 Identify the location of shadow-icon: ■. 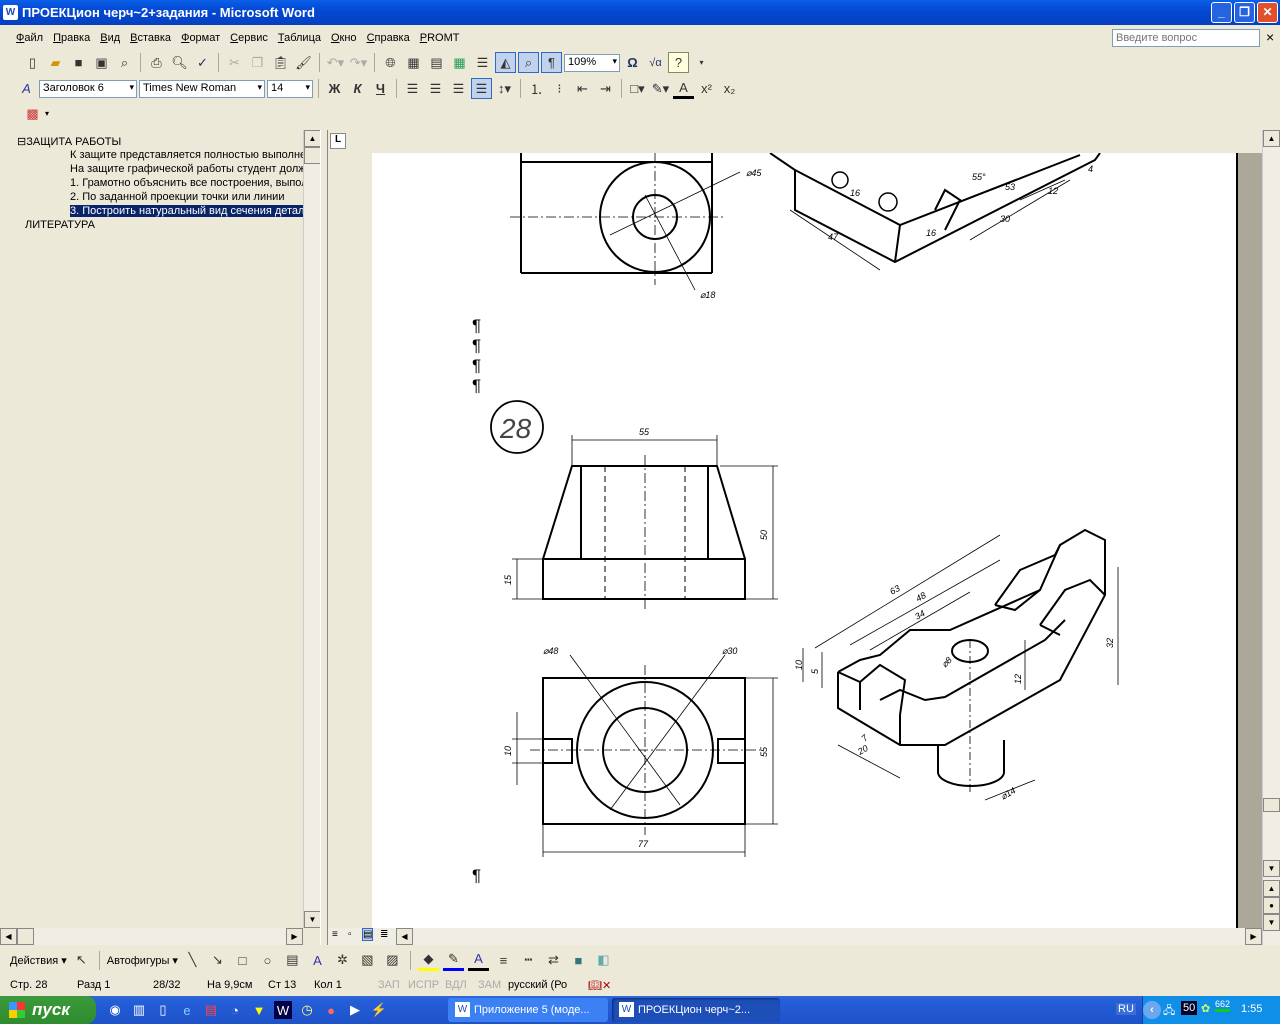
(578, 960).